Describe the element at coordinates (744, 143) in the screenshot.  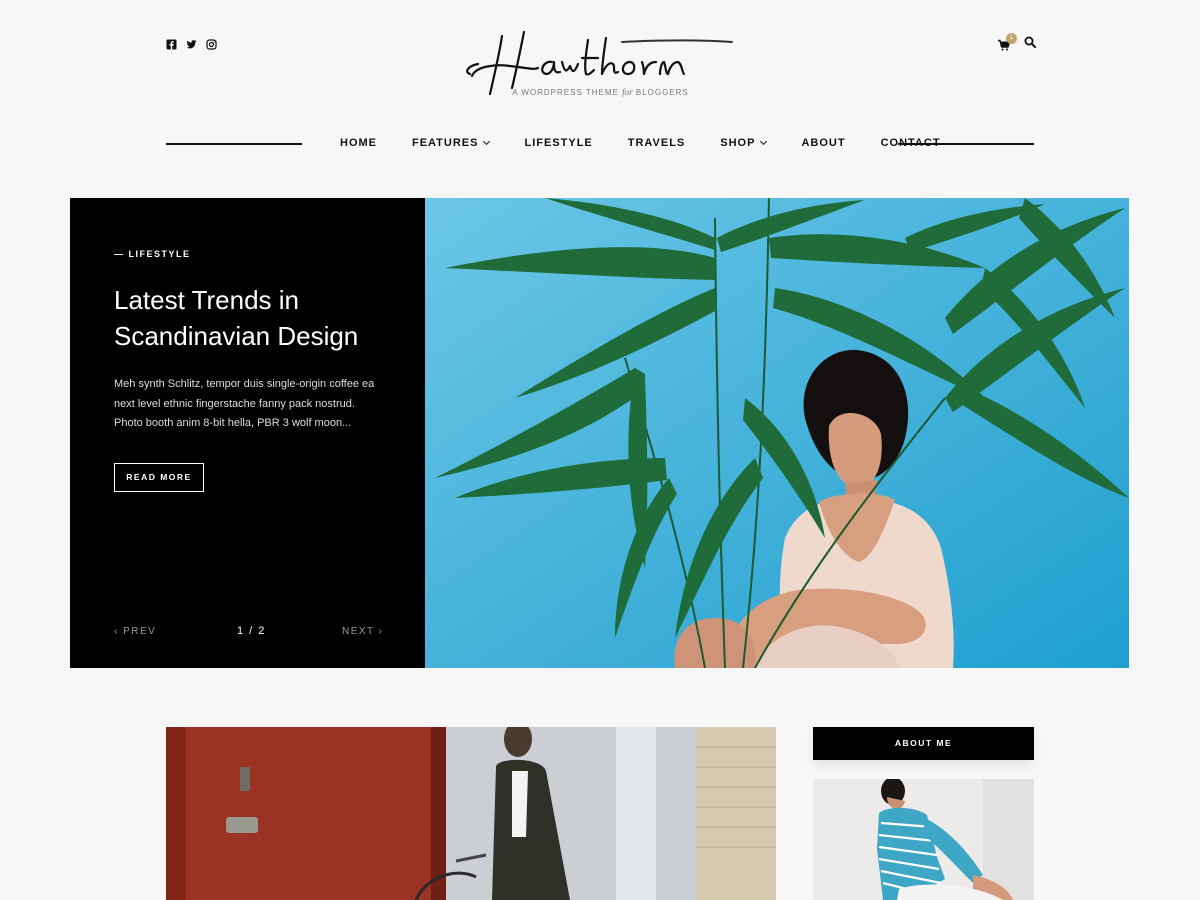
I see `nav-item-shop: SHOP` at that location.